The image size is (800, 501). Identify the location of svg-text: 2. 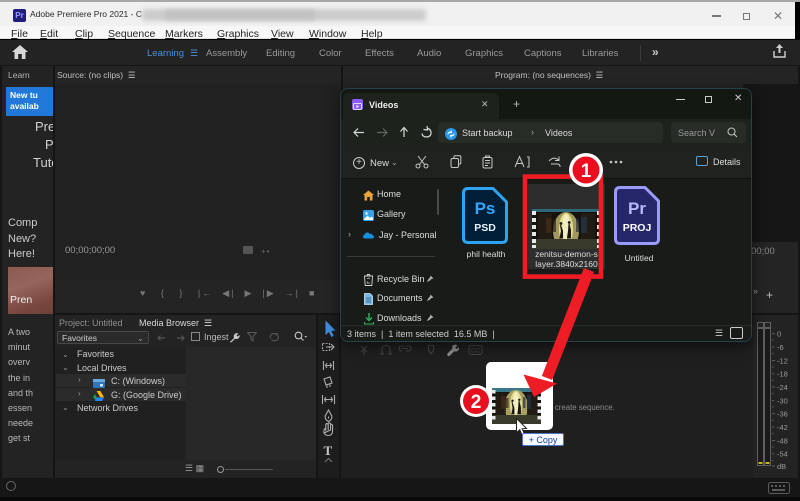
(476, 402).